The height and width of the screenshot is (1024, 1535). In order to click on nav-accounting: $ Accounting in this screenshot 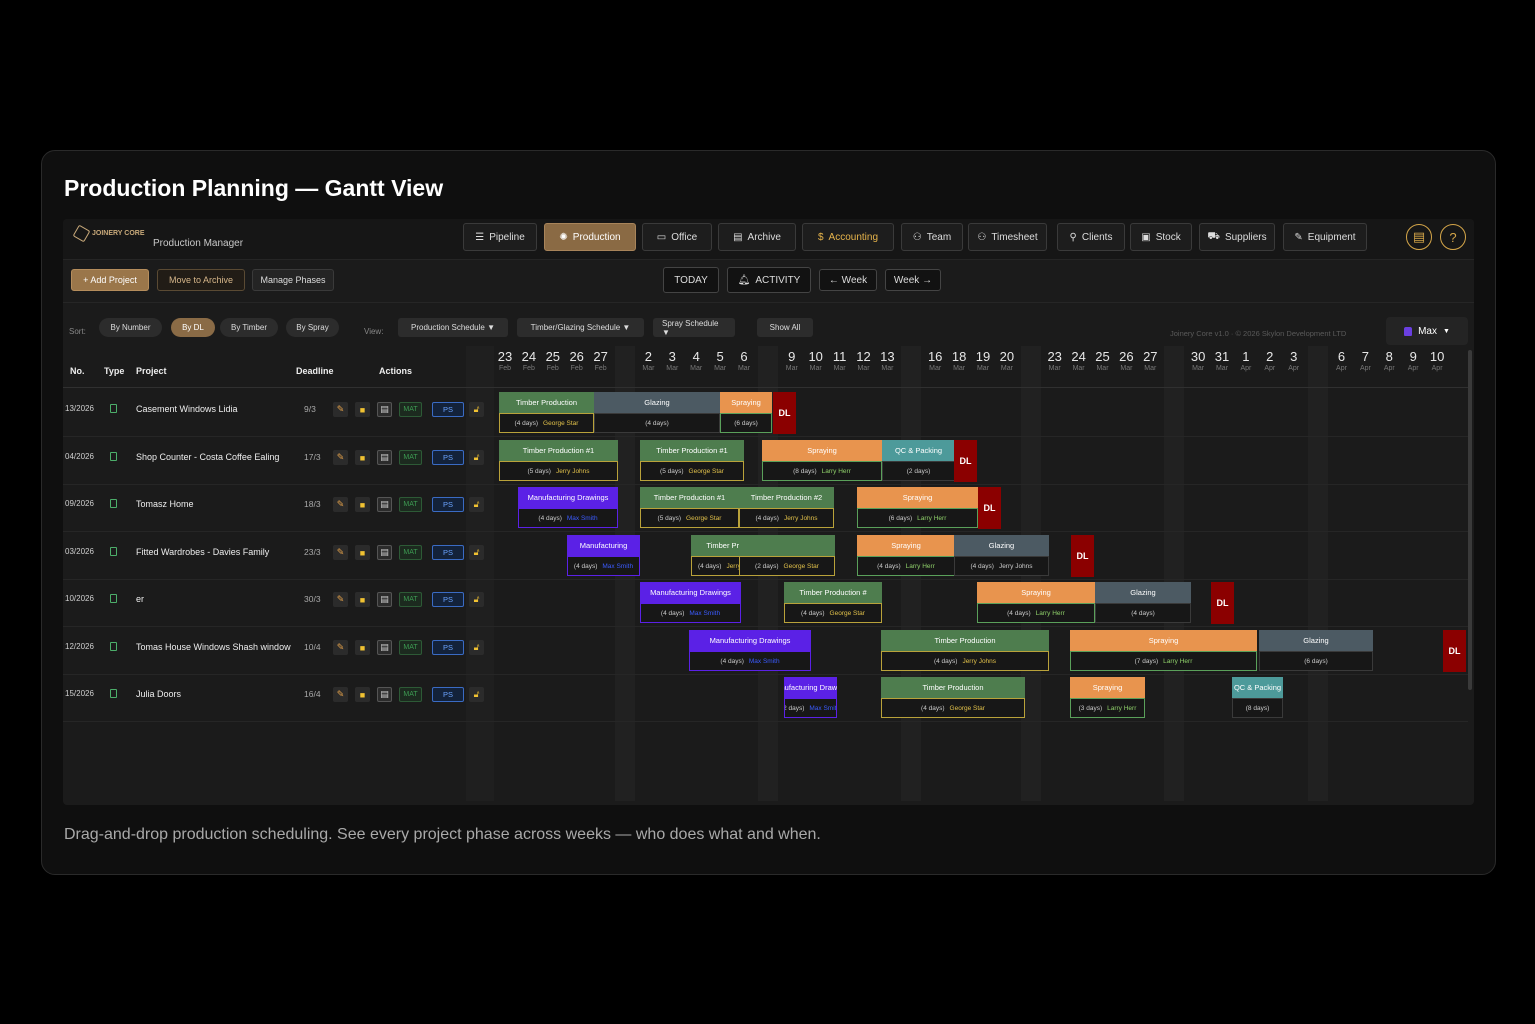, I will do `click(848, 237)`.